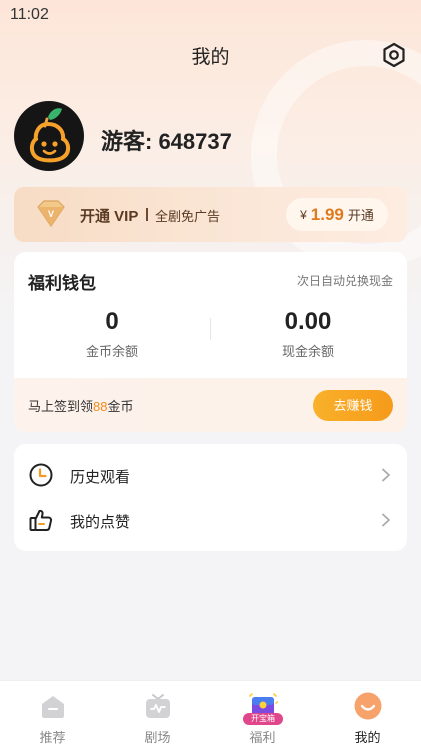  What do you see at coordinates (53, 707) in the screenshot?
I see `home-icon` at bounding box center [53, 707].